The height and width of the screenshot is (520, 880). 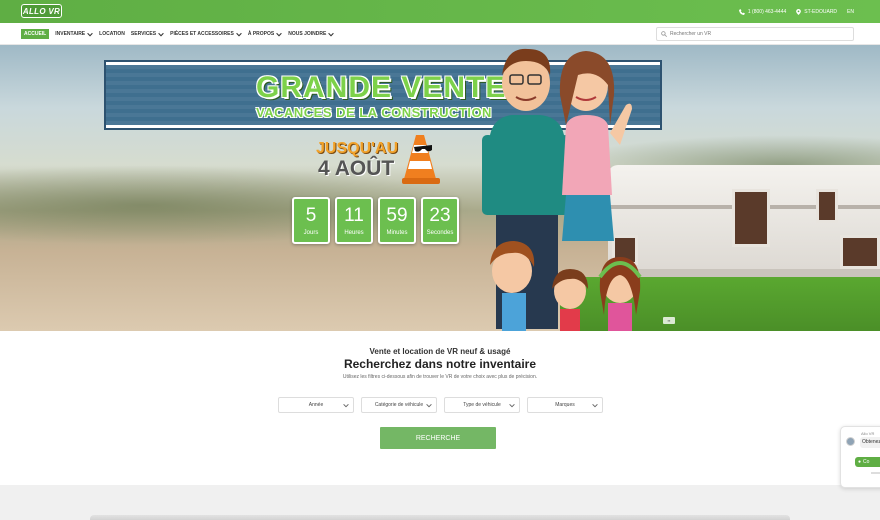 I want to click on countdown-label: Jours, so click(x=311, y=233).